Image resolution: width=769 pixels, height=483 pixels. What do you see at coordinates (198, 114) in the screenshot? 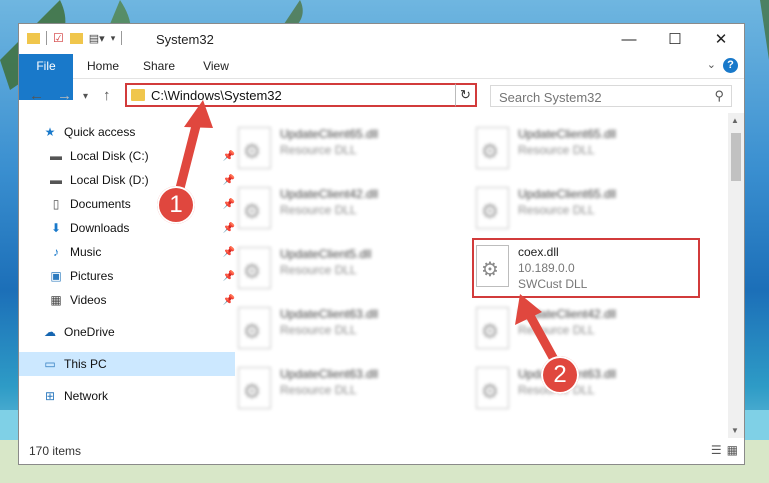
I see `arrow-1-head` at bounding box center [198, 114].